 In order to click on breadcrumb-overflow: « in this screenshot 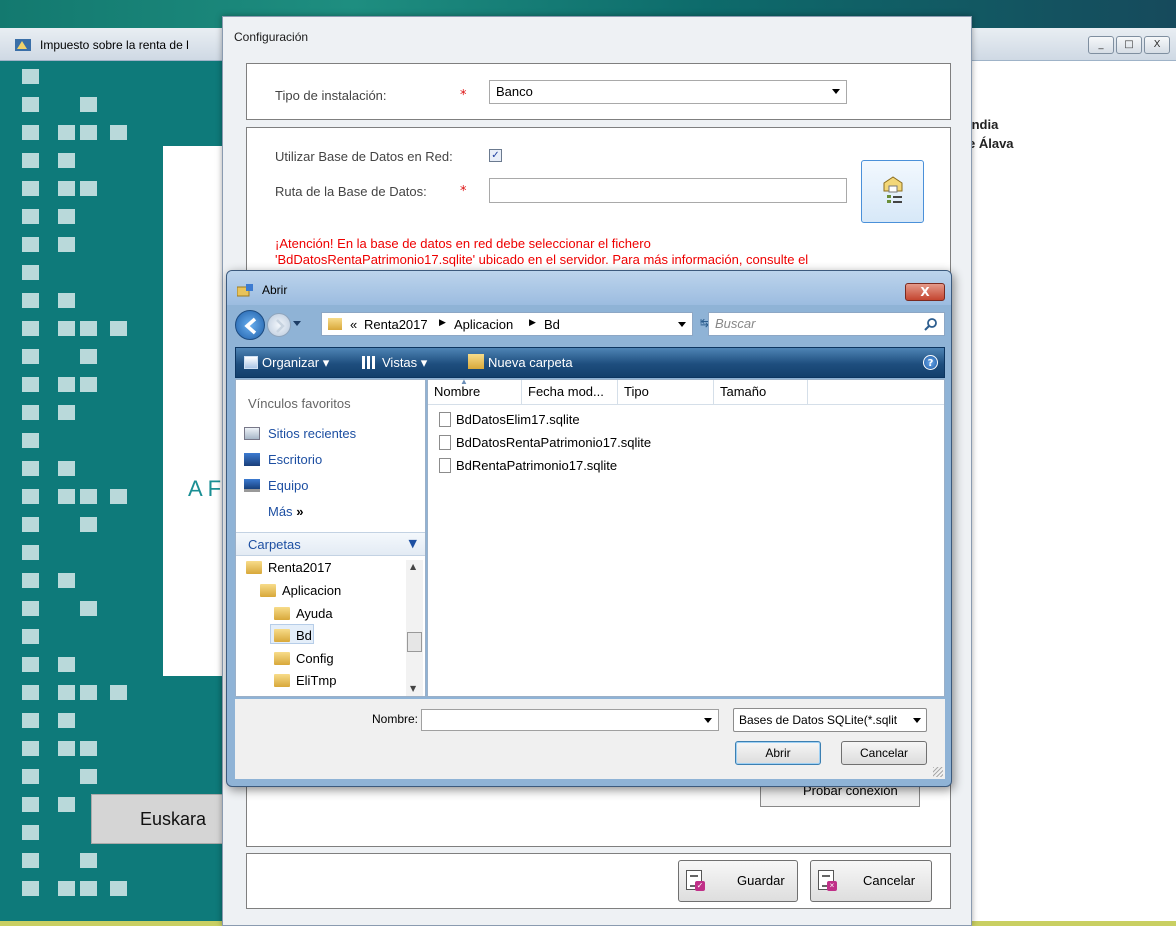, I will do `click(353, 324)`.